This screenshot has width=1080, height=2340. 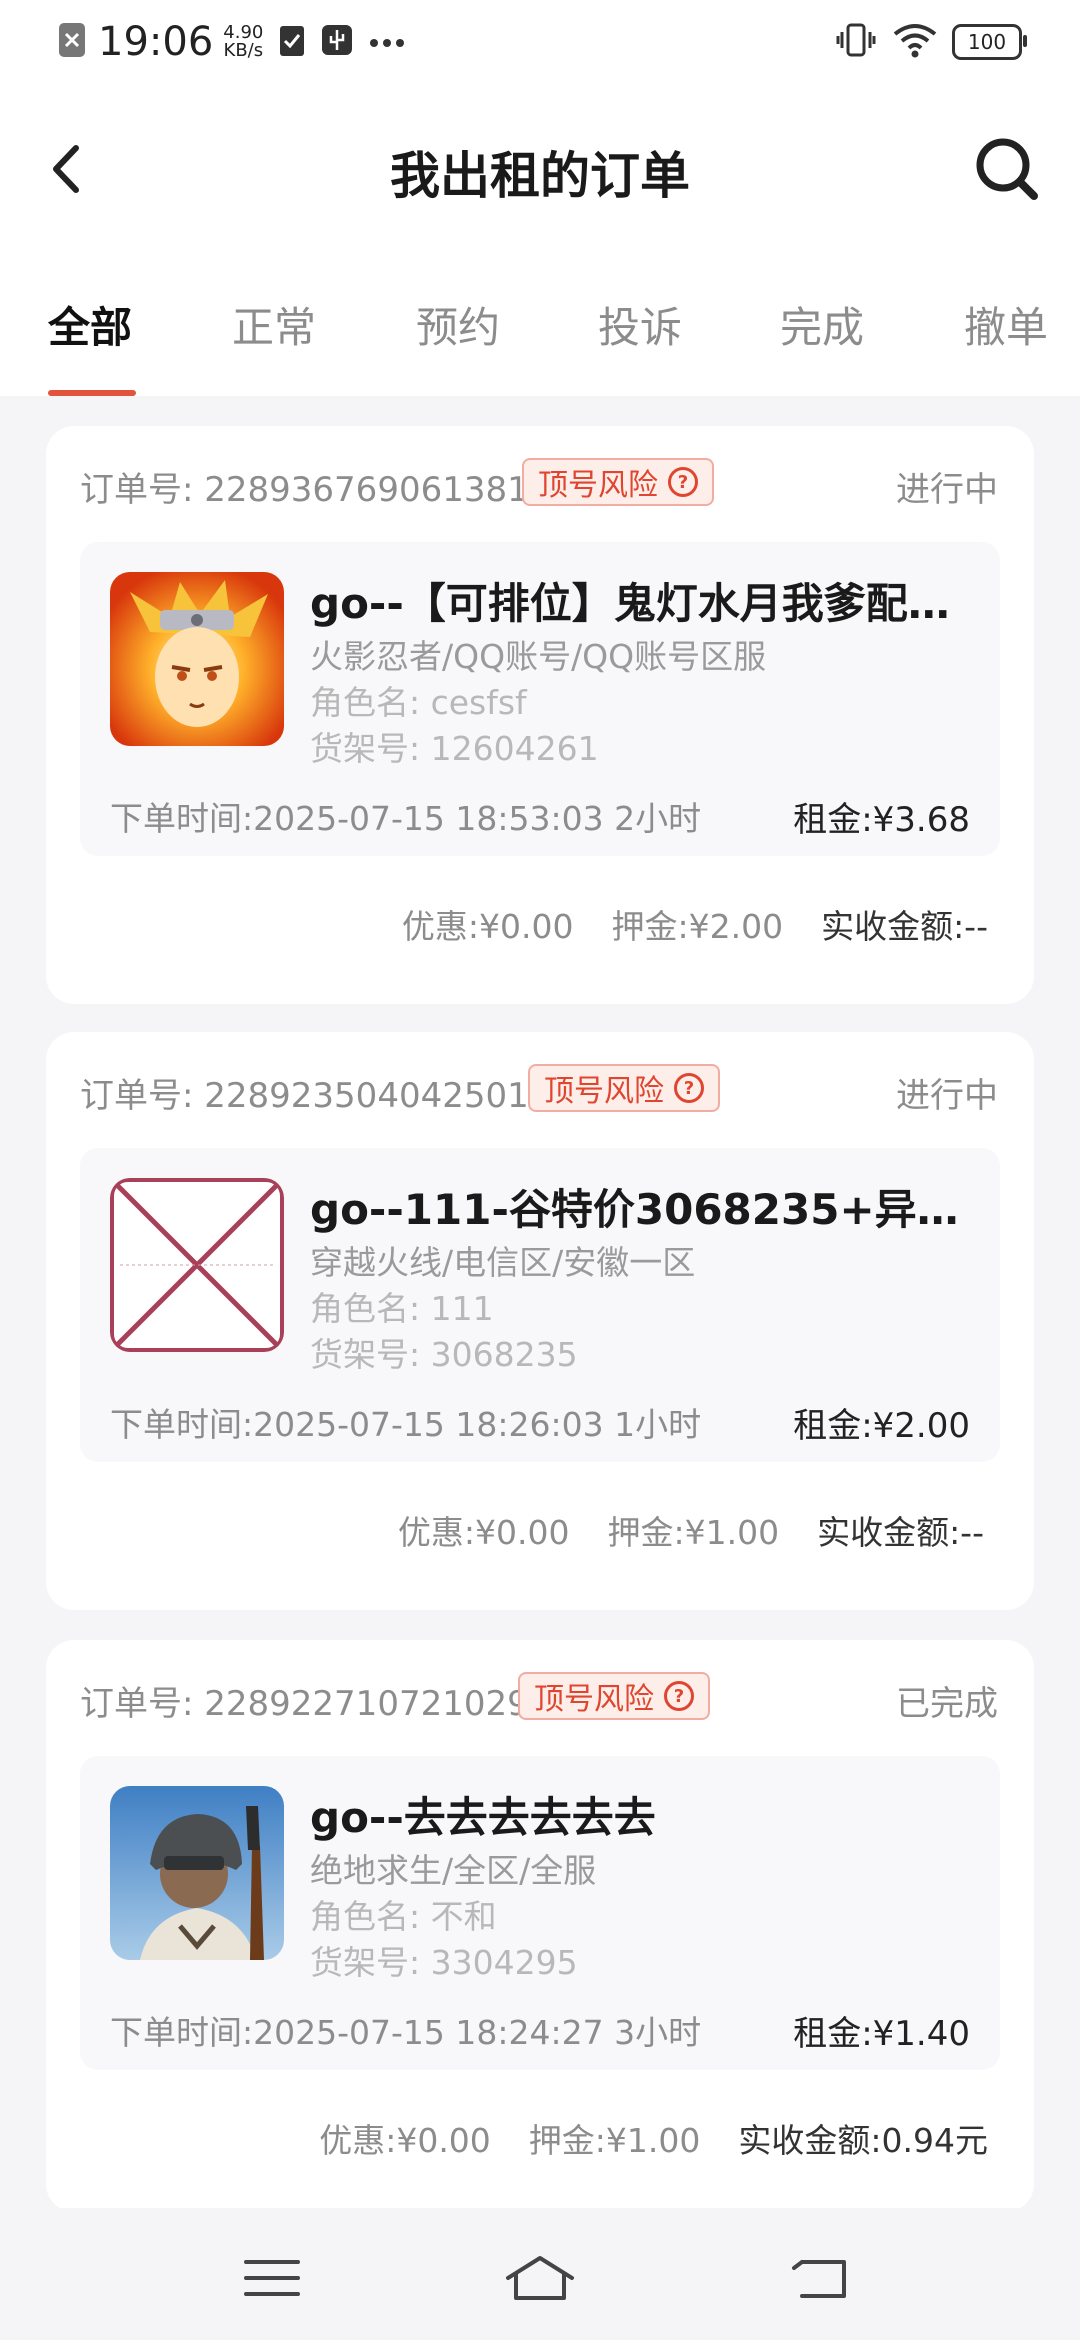 What do you see at coordinates (197, 1873) in the screenshot?
I see `pubg-soldier-icon` at bounding box center [197, 1873].